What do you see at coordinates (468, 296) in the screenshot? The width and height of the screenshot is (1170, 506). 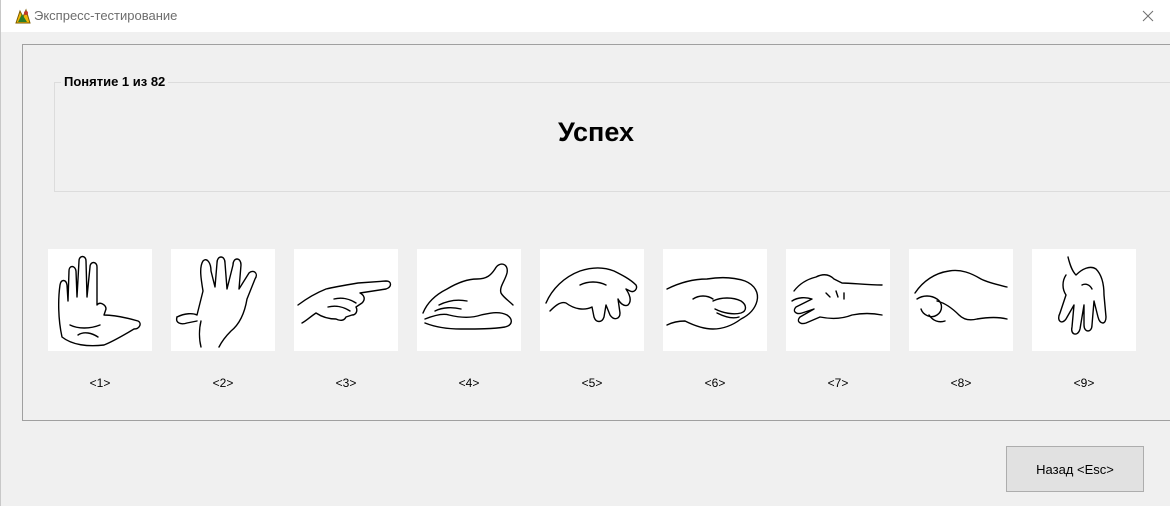 I see `cupped-hand-icon` at bounding box center [468, 296].